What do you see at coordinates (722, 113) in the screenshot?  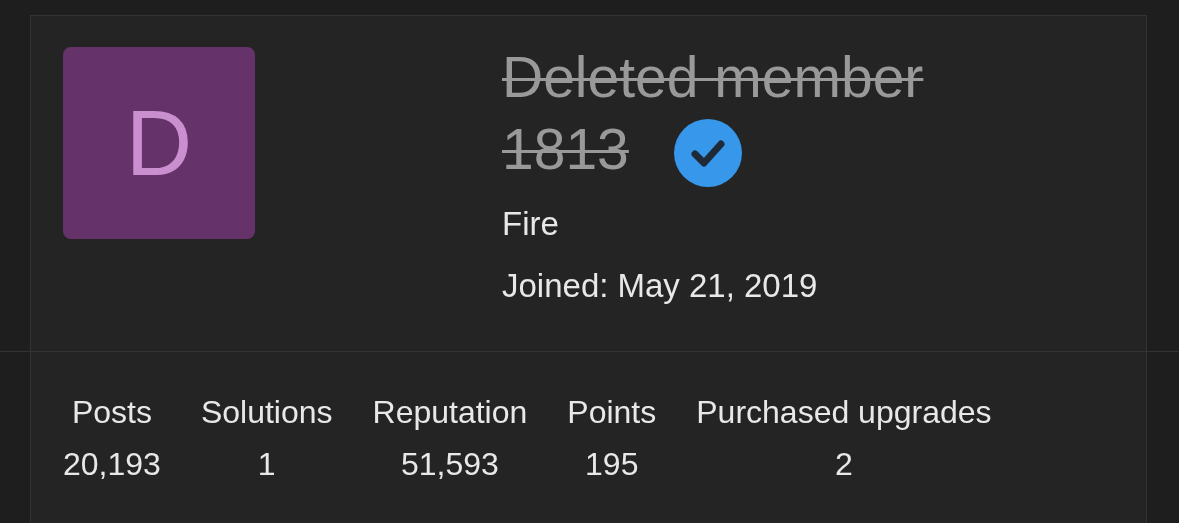 I see `member-name: Deleted member 1813` at bounding box center [722, 113].